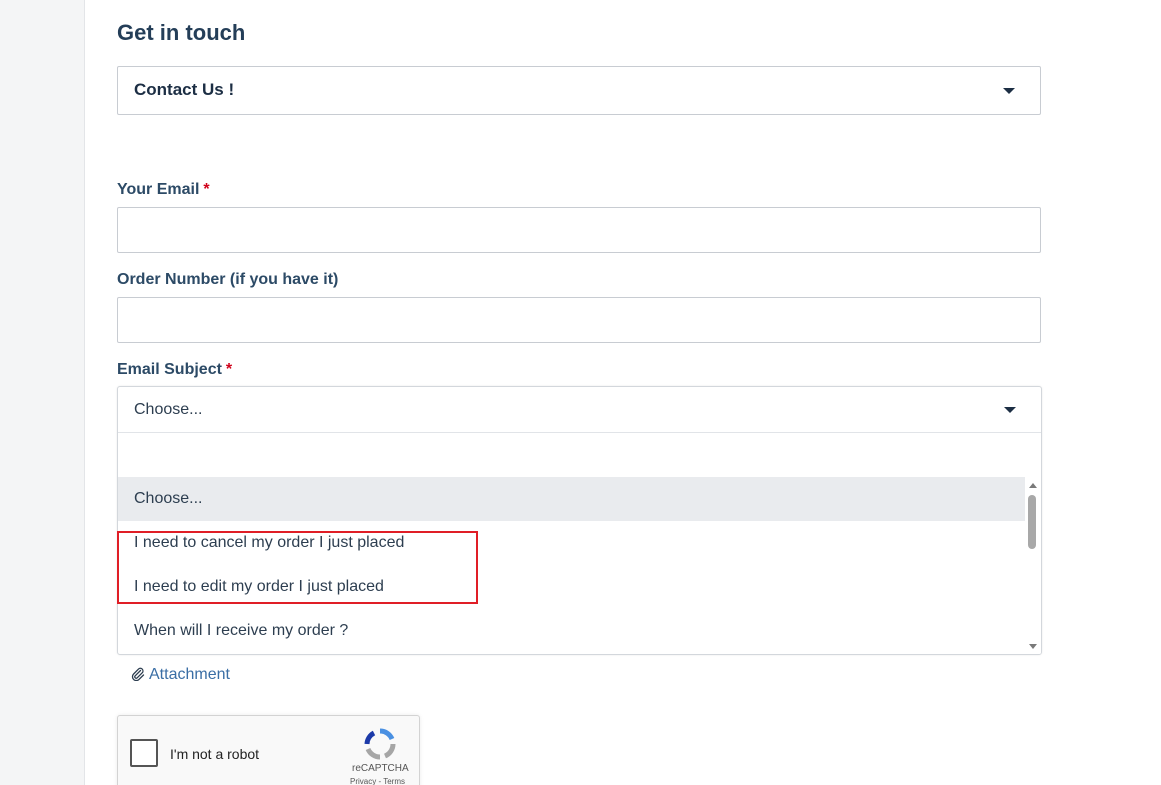  I want to click on scroll-up-arrow-icon, so click(1033, 485).